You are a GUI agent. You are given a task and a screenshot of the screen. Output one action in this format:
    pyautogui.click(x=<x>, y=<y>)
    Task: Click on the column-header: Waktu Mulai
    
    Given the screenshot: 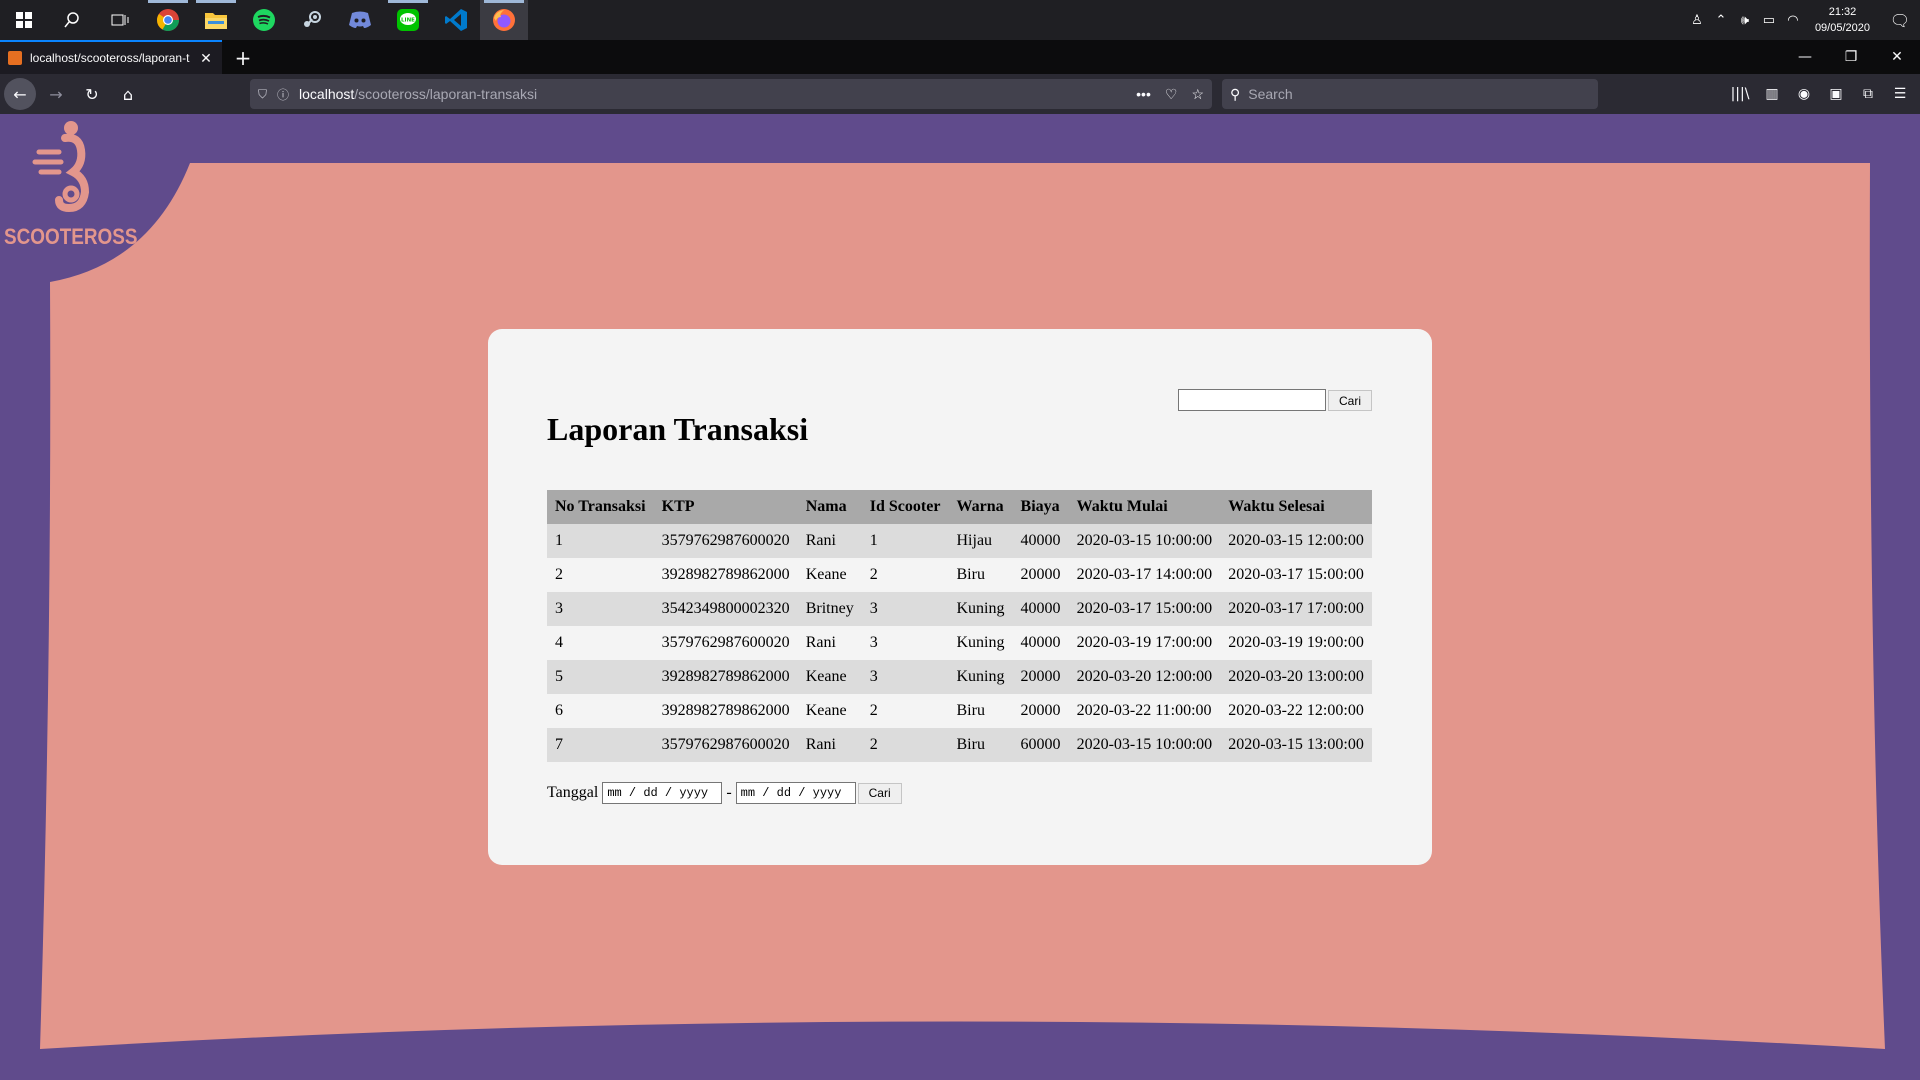 What is the action you would take?
    pyautogui.click(x=1144, y=507)
    